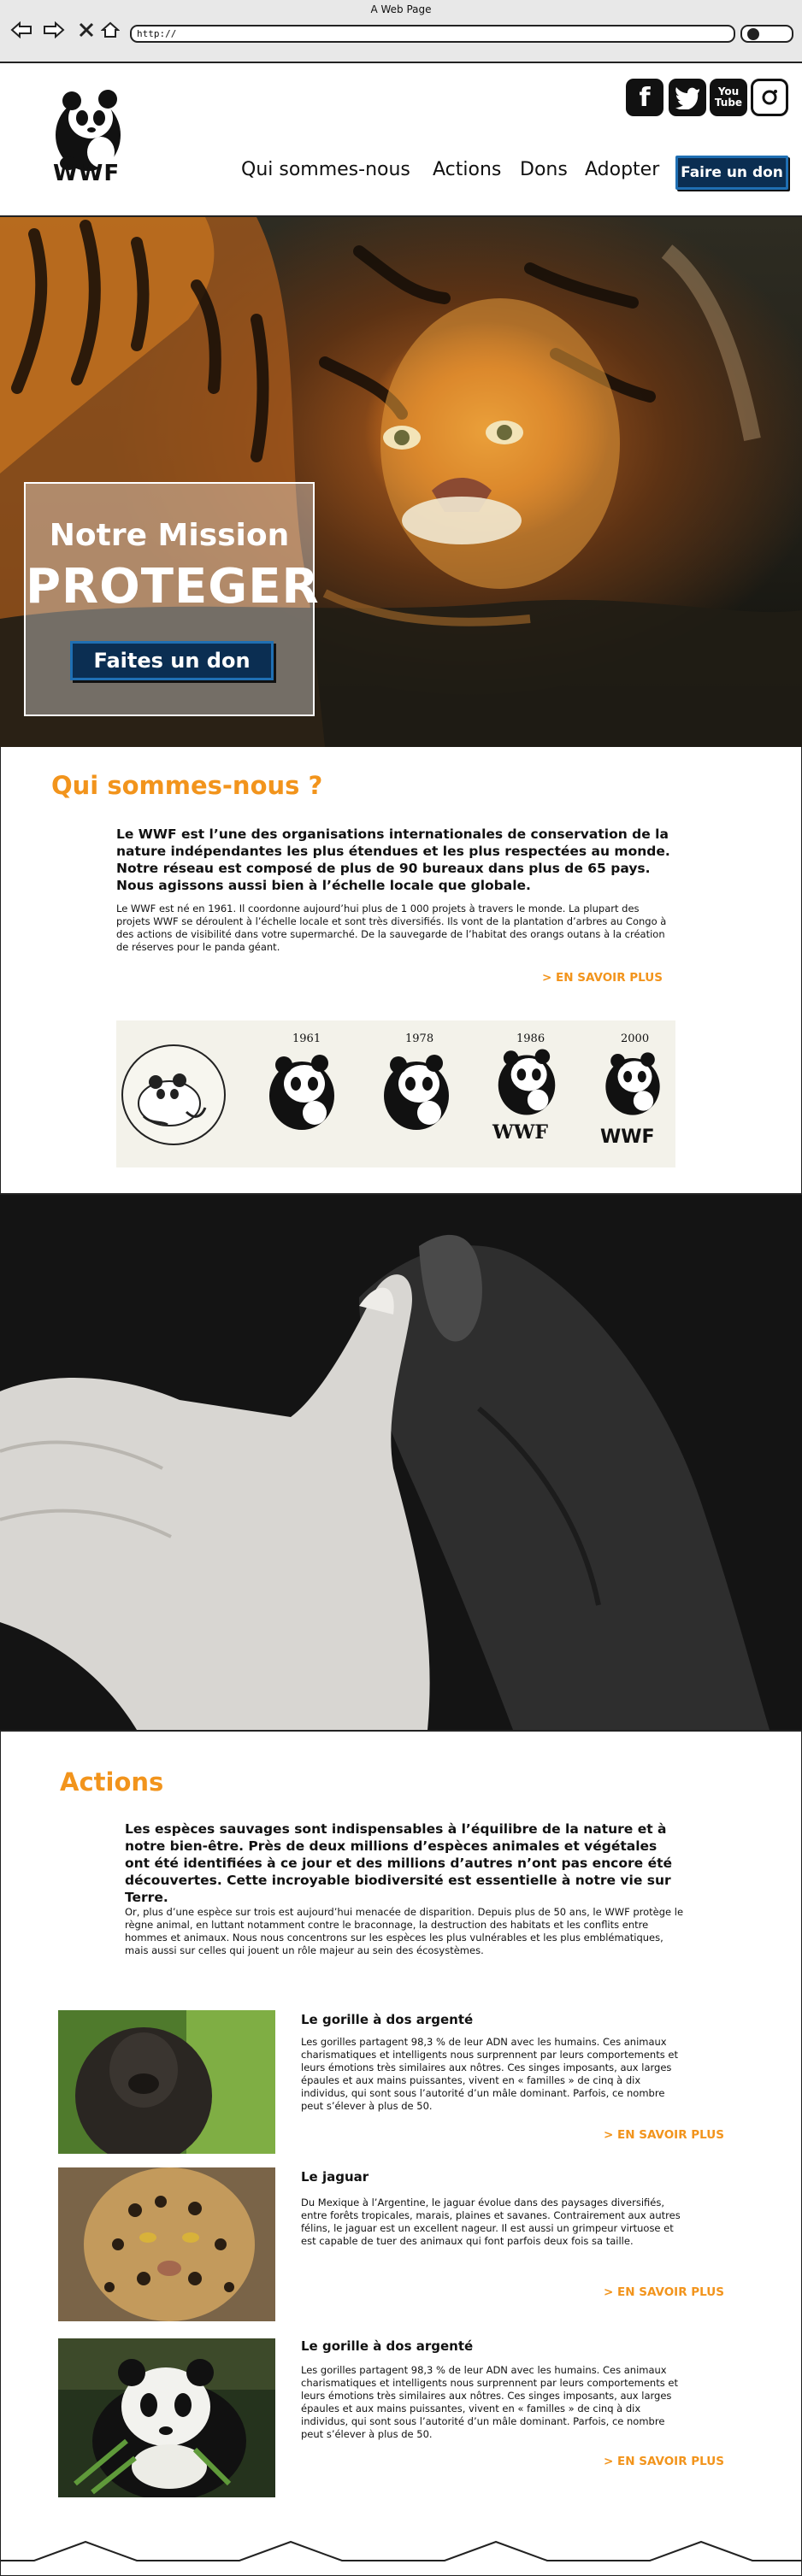 The width and height of the screenshot is (802, 2576). What do you see at coordinates (167, 2082) in the screenshot?
I see `gorilla-image` at bounding box center [167, 2082].